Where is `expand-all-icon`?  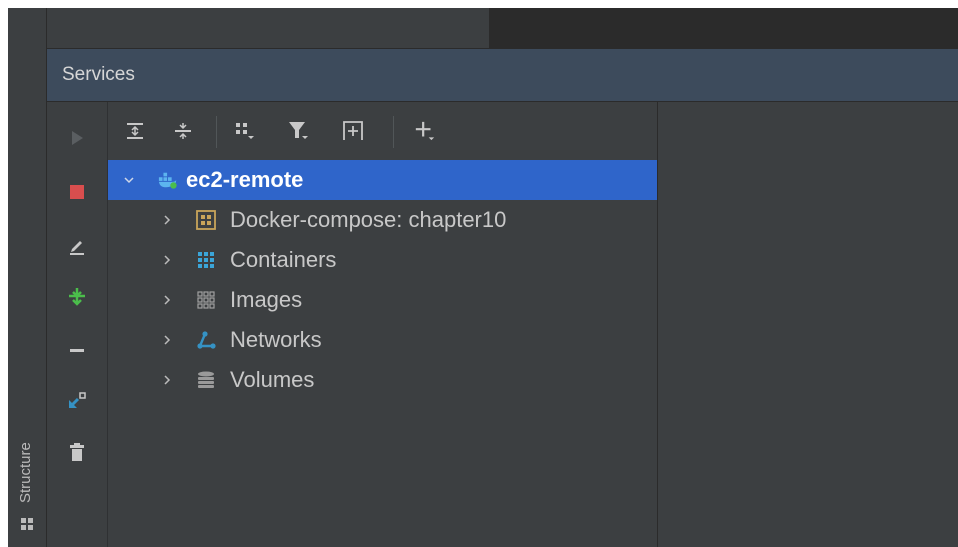
expand-all-icon is located at coordinates (135, 131).